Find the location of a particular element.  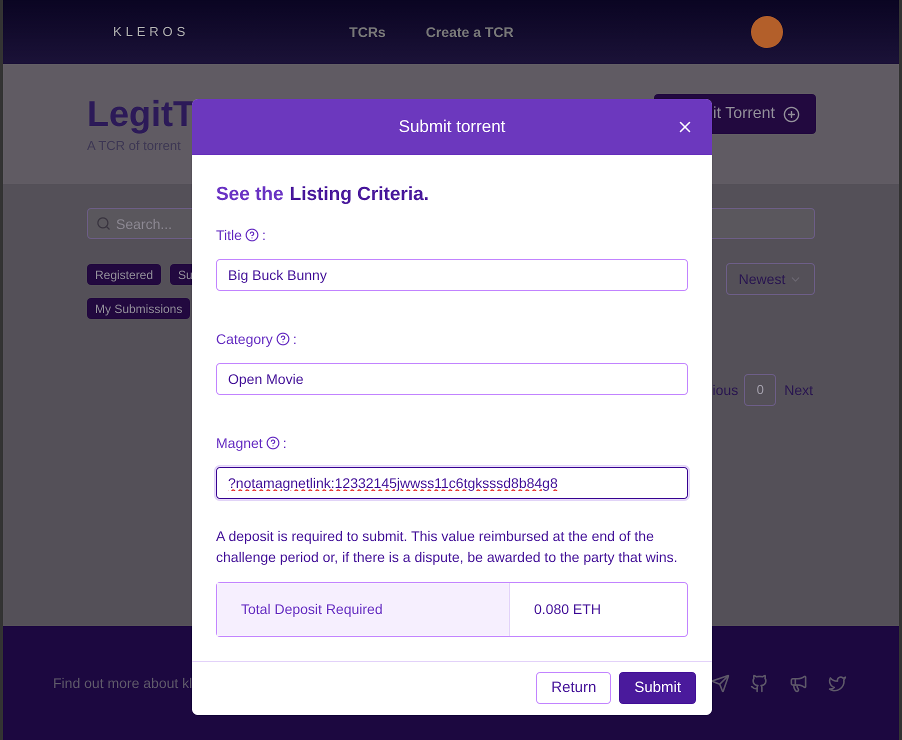

text-field: ?notamagnetlink:12332145jwwss11c6tgksssd8b84g8 is located at coordinates (452, 482).